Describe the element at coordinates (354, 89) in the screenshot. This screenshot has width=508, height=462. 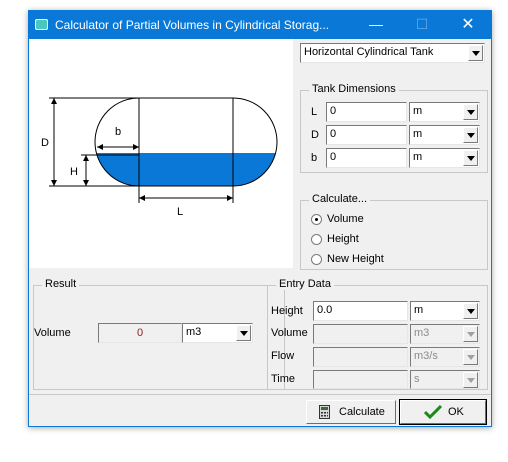
I see `tank-dimensions-title: Tank Dimensions` at that location.